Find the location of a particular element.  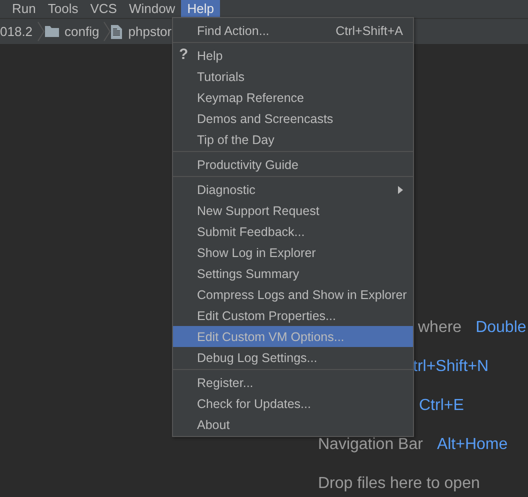

hint-text: where is located at coordinates (440, 328).